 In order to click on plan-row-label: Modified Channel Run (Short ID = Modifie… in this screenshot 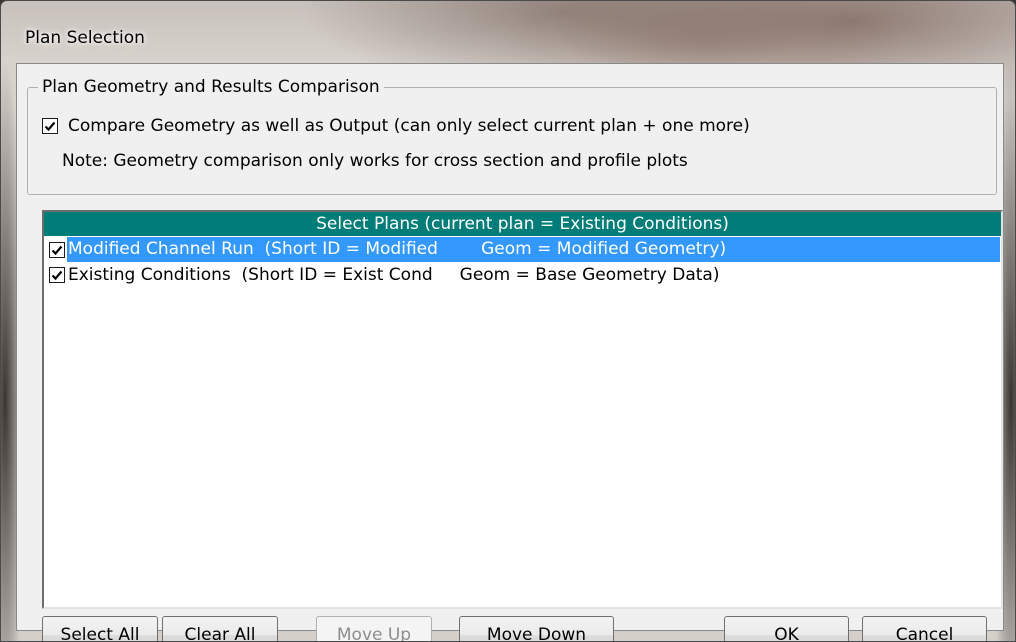, I will do `click(533, 249)`.